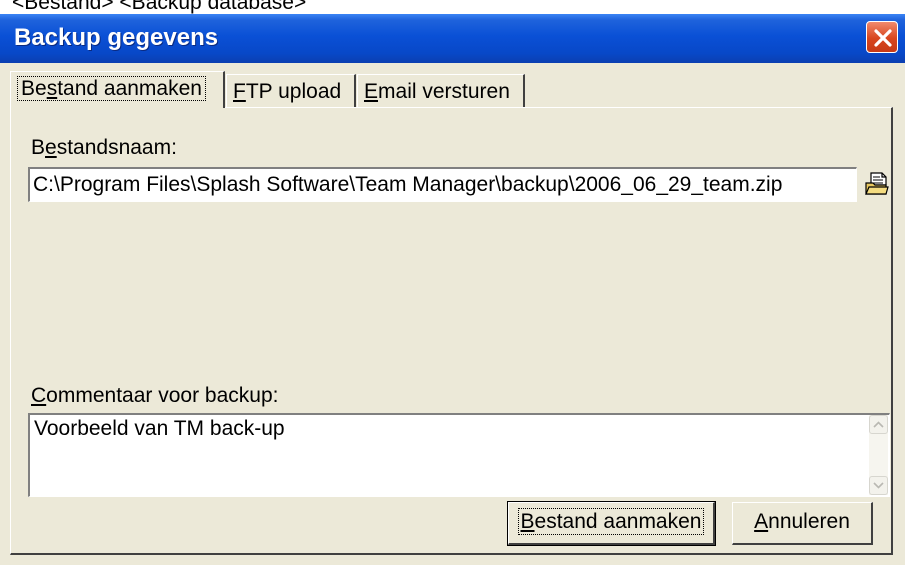 The width and height of the screenshot is (905, 565). Describe the element at coordinates (459, 455) in the screenshot. I see `comment-textarea: Voorbeeld van TM back-up` at that location.